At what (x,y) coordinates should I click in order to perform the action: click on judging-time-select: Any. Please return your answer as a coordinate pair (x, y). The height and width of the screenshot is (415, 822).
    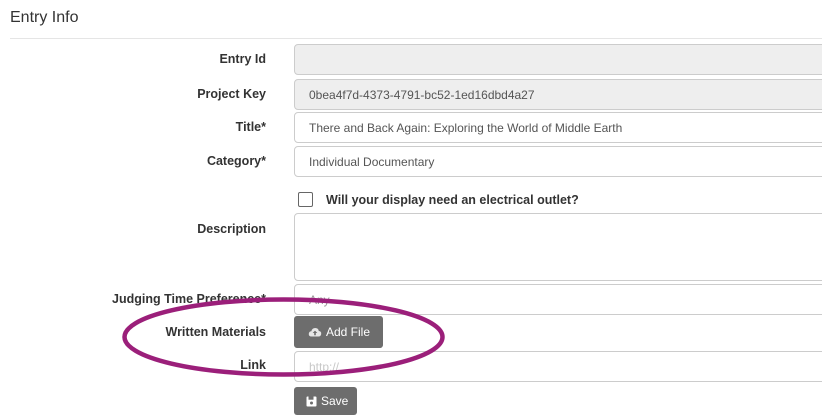
    Looking at the image, I should click on (558, 299).